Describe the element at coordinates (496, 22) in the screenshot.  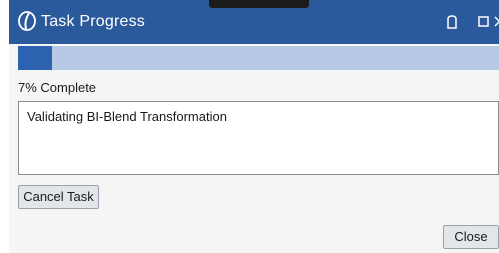
I see `close-icon` at that location.